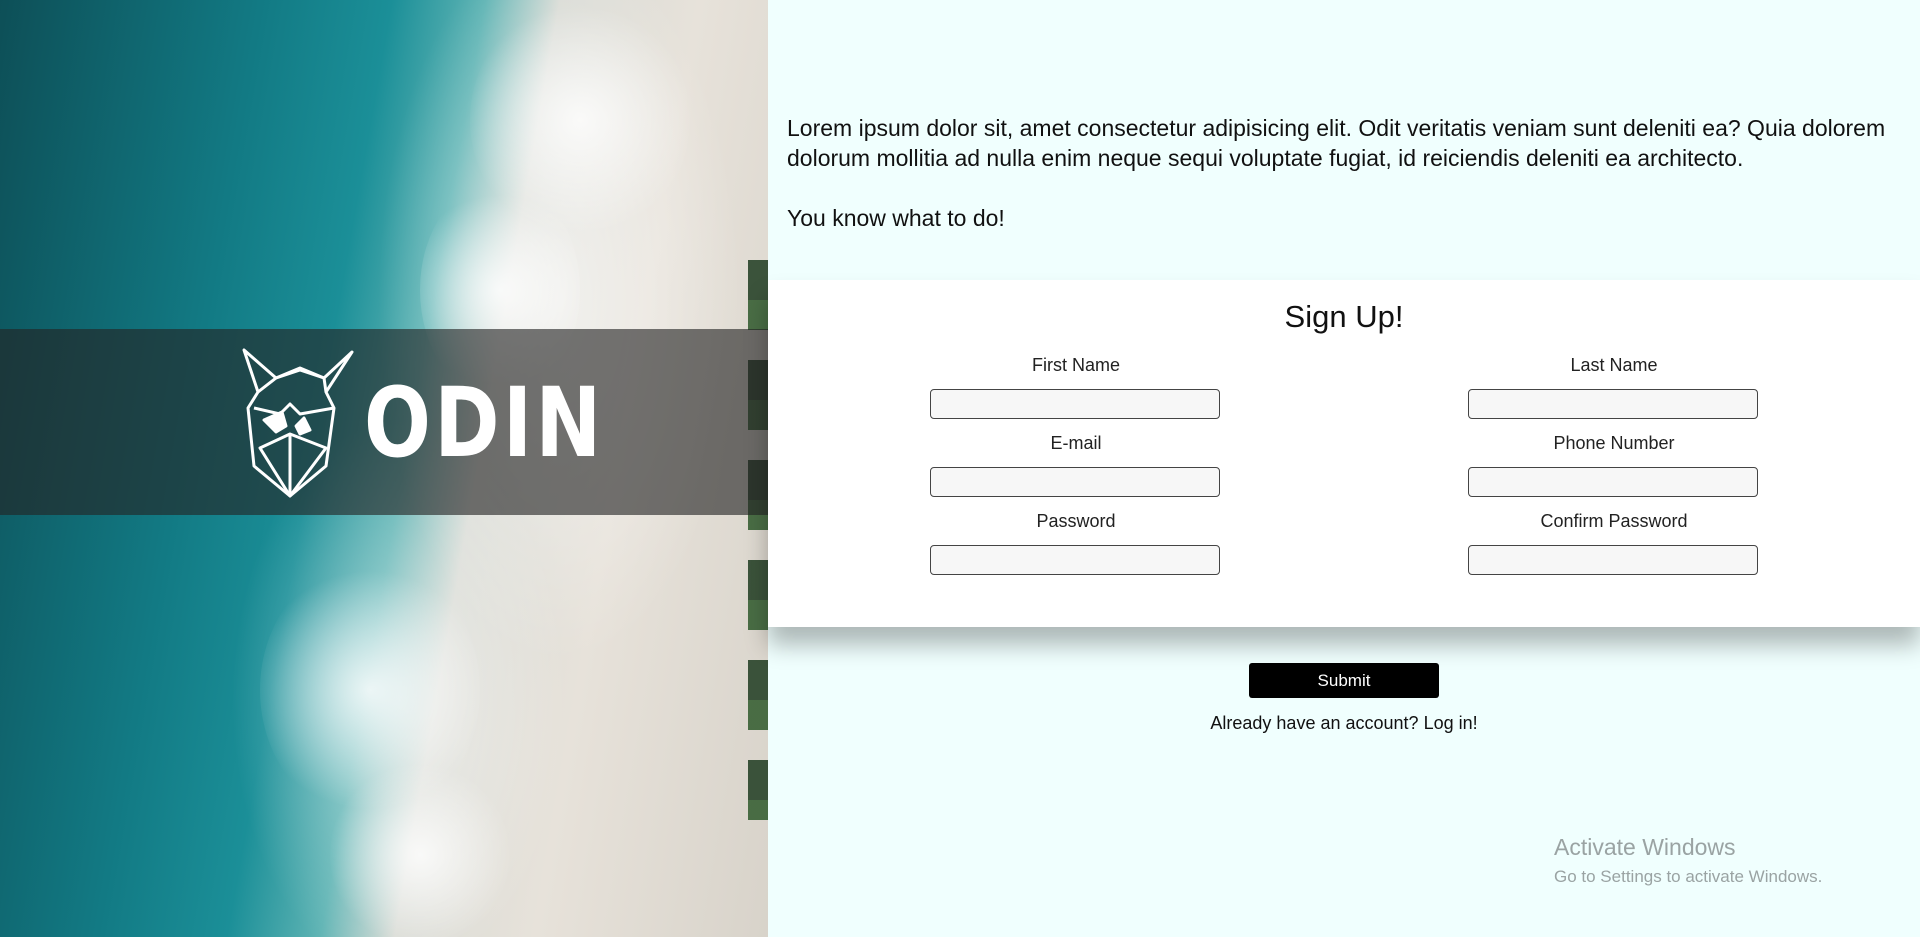  What do you see at coordinates (1614, 521) in the screenshot?
I see `confirm-password-label: Confirm Password` at bounding box center [1614, 521].